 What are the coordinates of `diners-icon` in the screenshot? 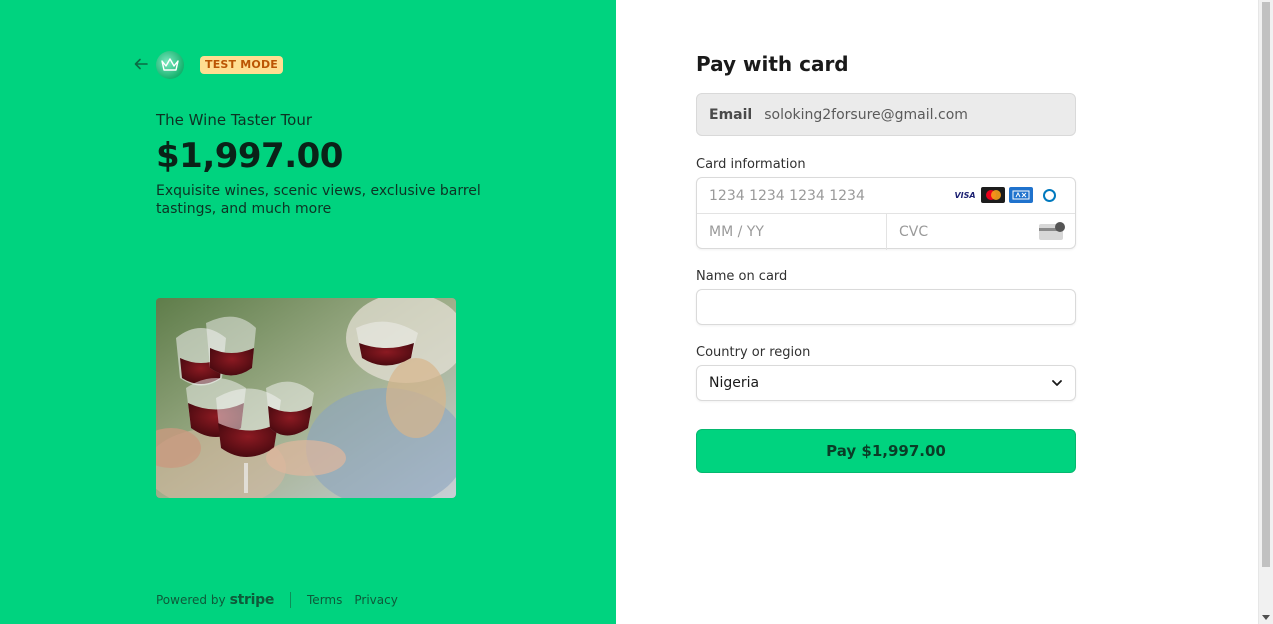 It's located at (1049, 195).